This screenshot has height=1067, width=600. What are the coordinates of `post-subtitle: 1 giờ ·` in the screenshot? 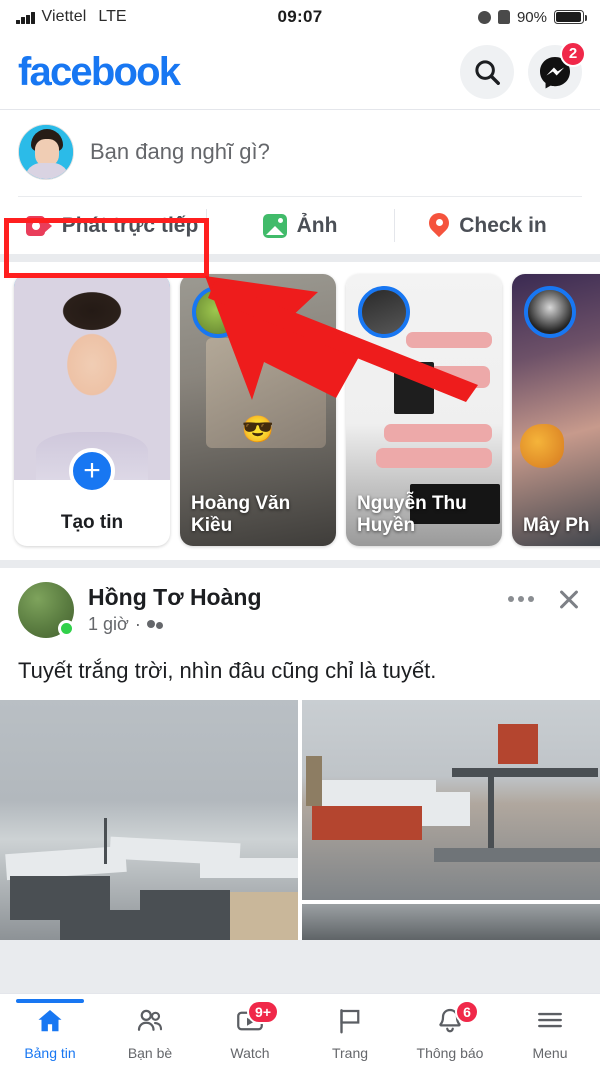 It's located at (175, 624).